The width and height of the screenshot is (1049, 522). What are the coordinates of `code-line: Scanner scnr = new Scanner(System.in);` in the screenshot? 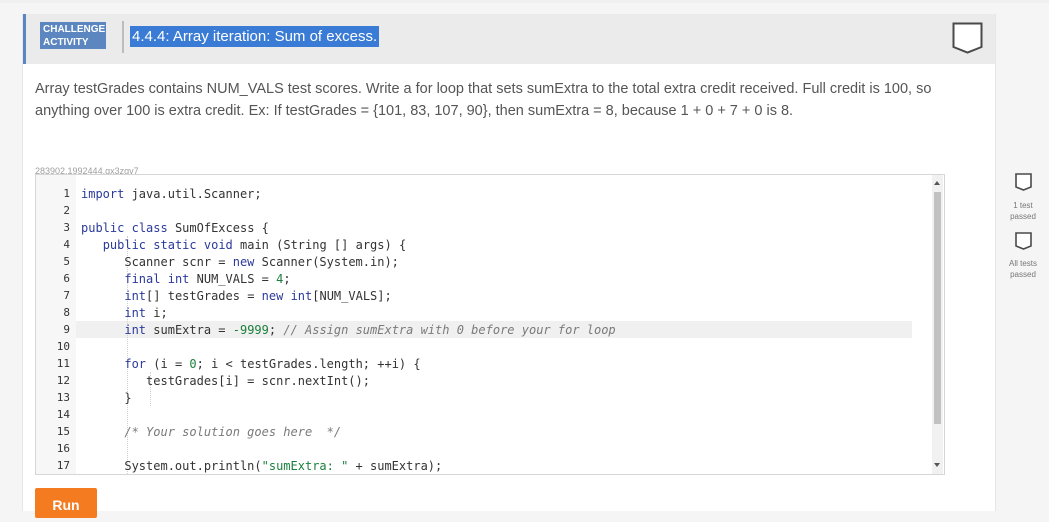 It's located at (496, 262).